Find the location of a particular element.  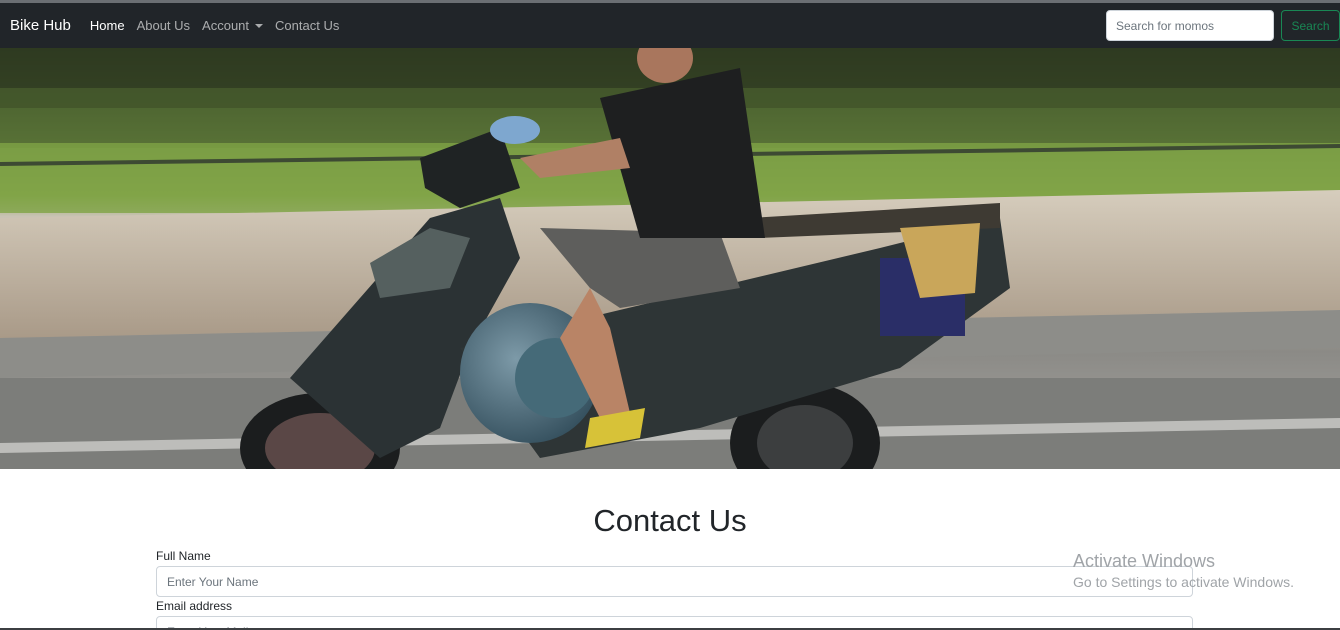

nav-account-dropdown: Account is located at coordinates (233, 25).